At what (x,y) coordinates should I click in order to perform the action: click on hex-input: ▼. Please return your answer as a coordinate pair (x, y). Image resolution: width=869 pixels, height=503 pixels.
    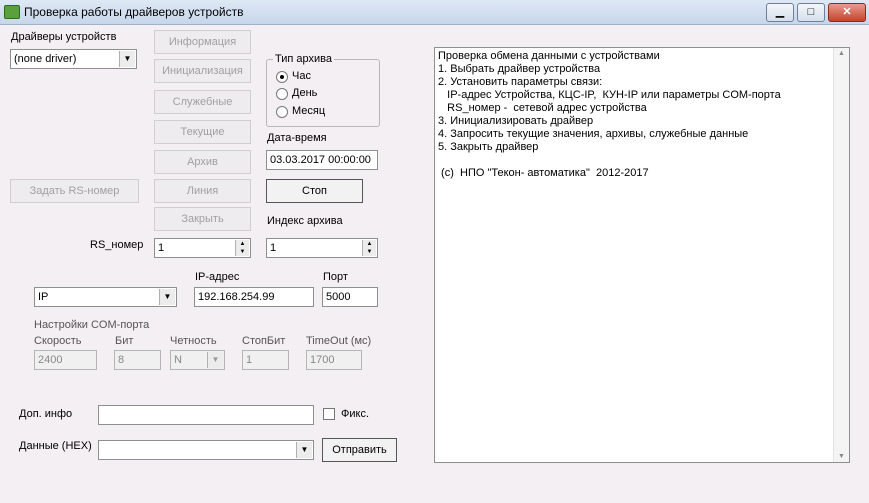
    Looking at the image, I should click on (206, 450).